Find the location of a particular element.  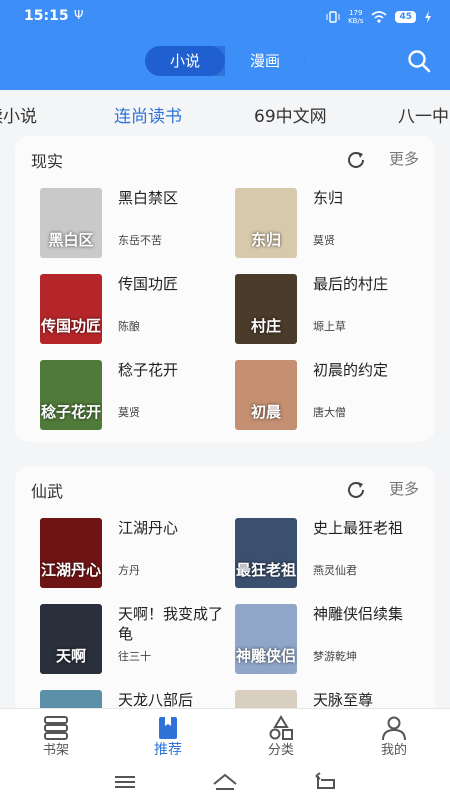

bookshelf-icon is located at coordinates (56, 728).